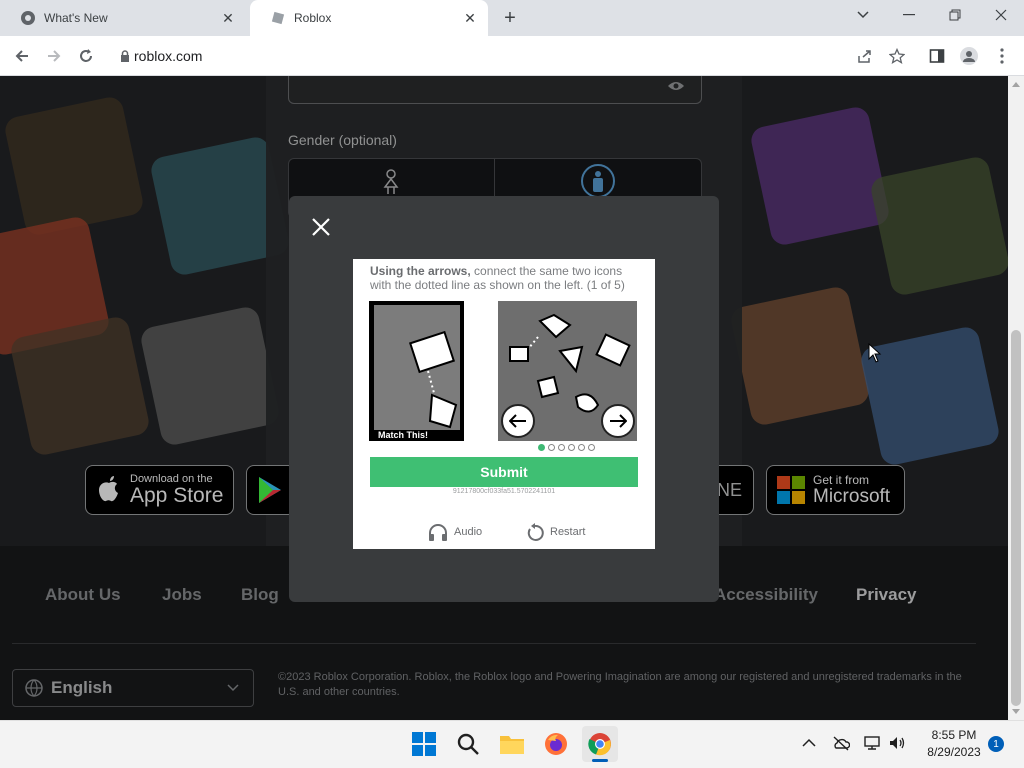  What do you see at coordinates (909, 15) in the screenshot?
I see `minimize-button` at bounding box center [909, 15].